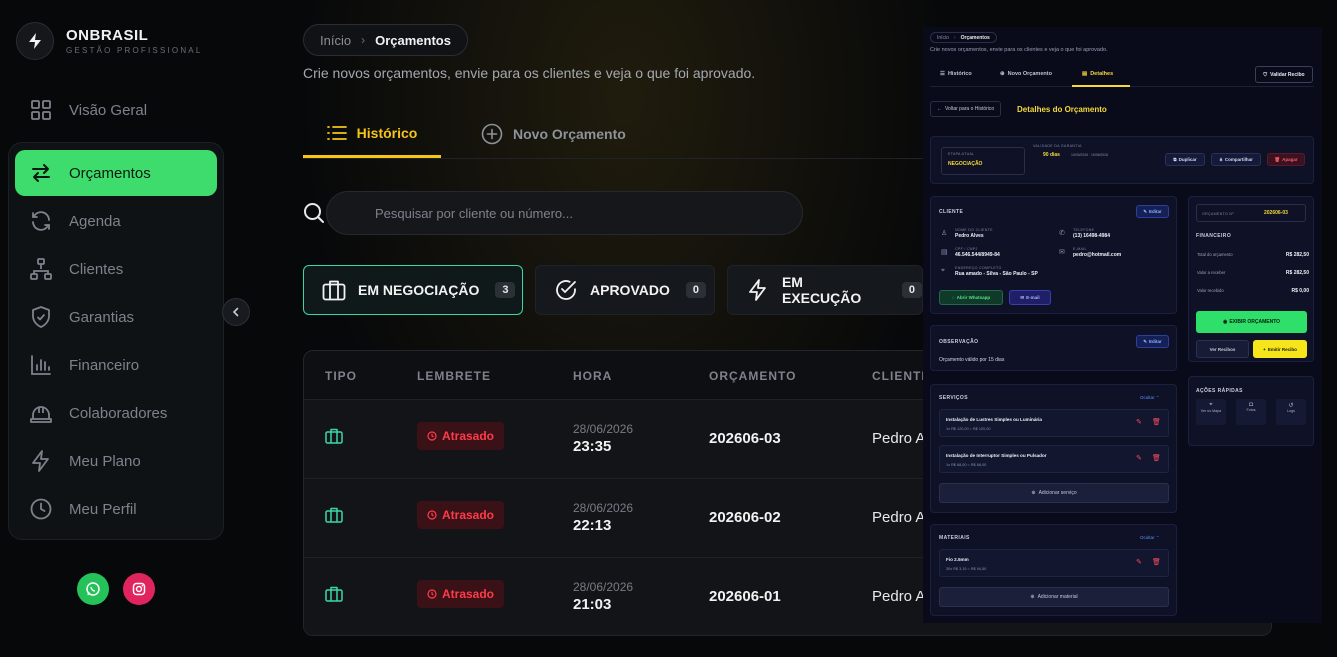 Image resolution: width=1337 pixels, height=657 pixels. Describe the element at coordinates (468, 594) in the screenshot. I see `reminder-text: Atrasado` at that location.